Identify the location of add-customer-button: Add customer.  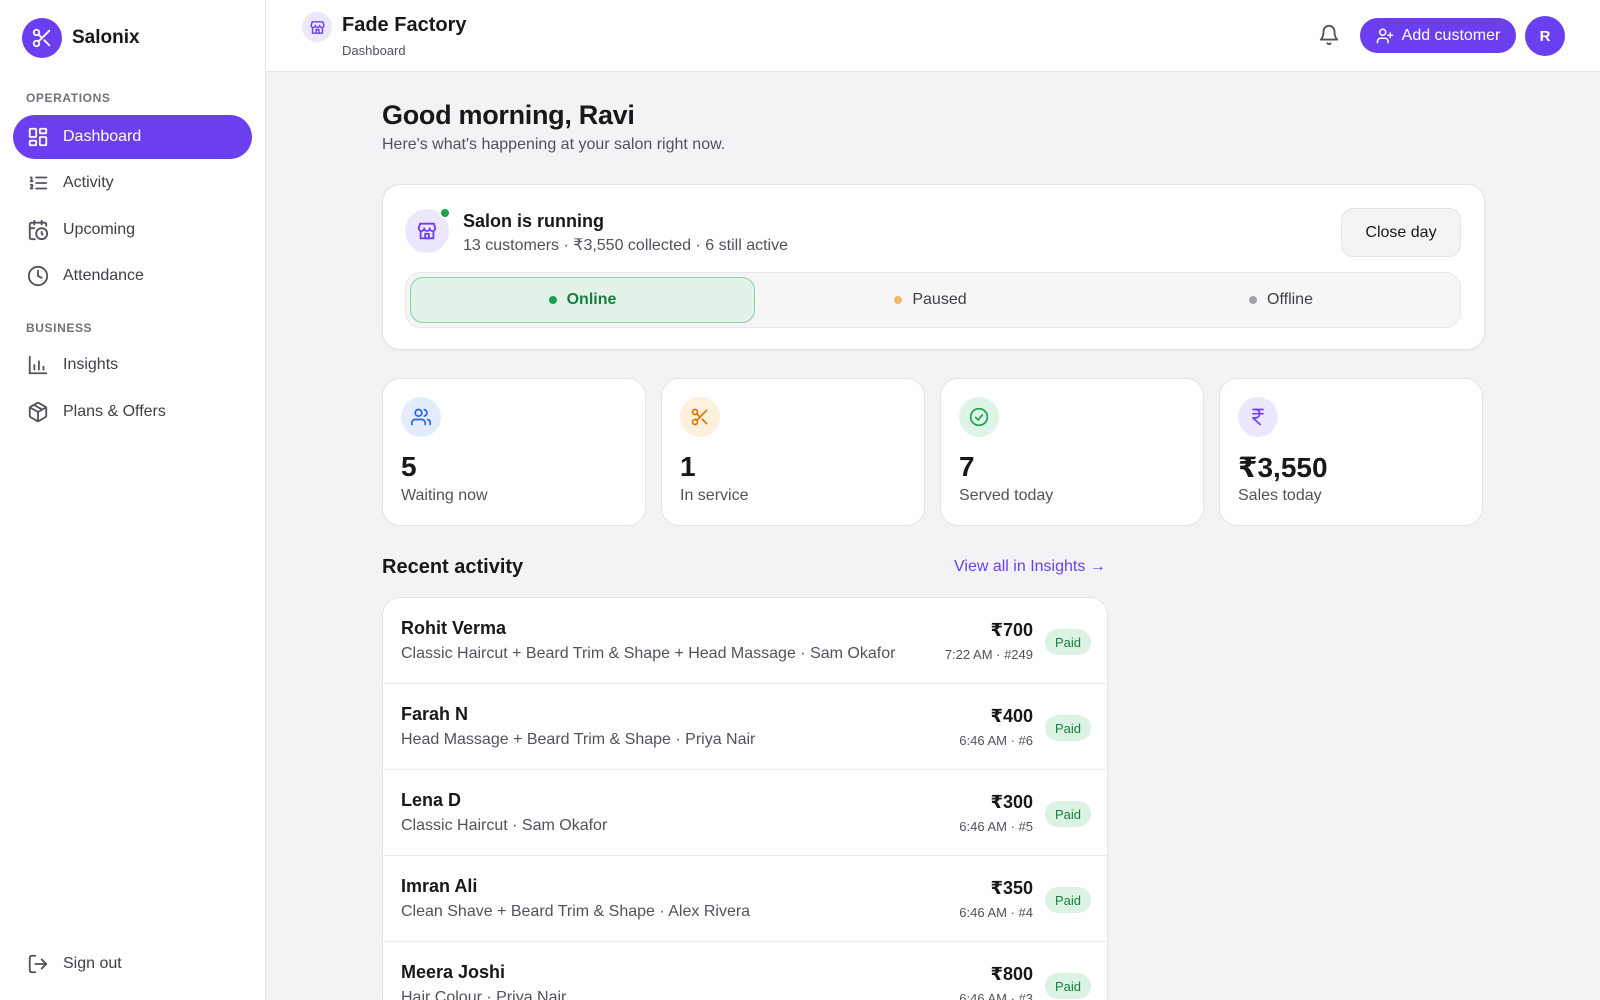
(1438, 35).